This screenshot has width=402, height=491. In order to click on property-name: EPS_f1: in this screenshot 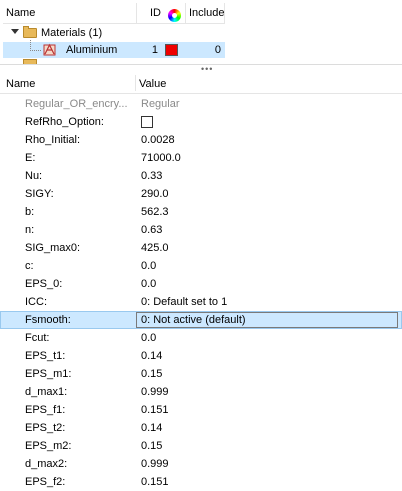, I will do `click(45, 410)`.